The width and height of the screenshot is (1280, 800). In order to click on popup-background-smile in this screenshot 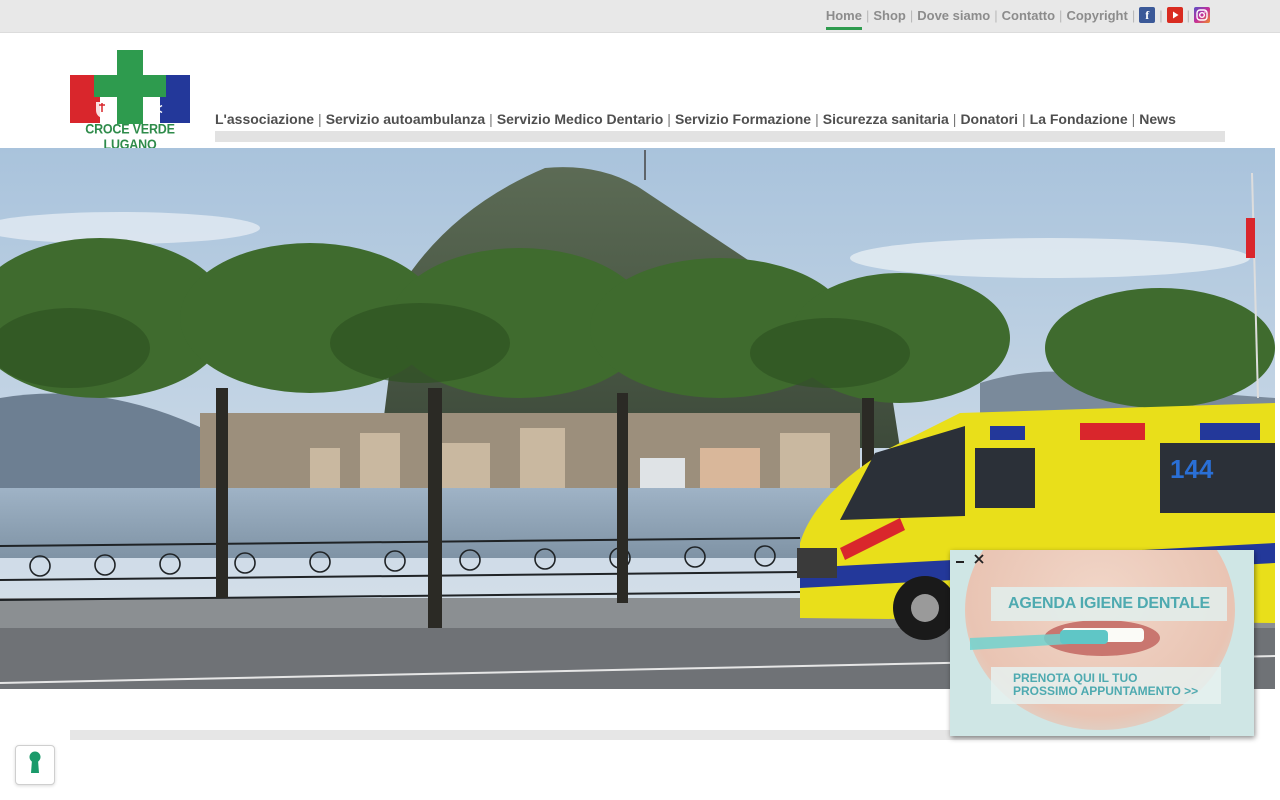, I will do `click(1102, 643)`.